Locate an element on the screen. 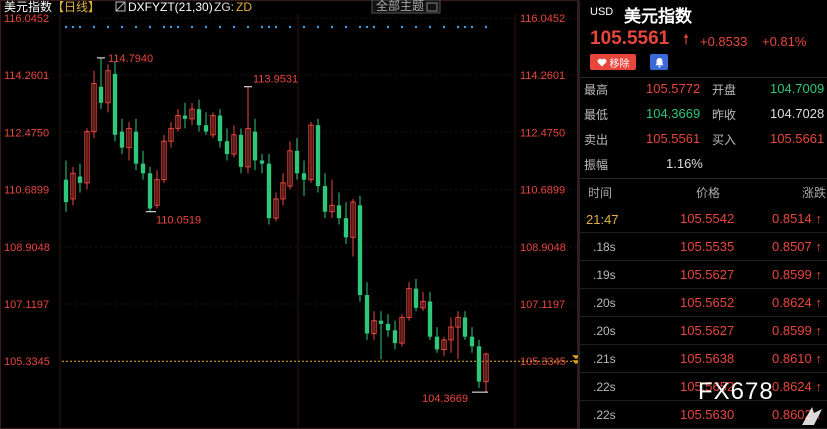 This screenshot has width=827, height=429. tick-price: 105.5630 is located at coordinates (707, 414).